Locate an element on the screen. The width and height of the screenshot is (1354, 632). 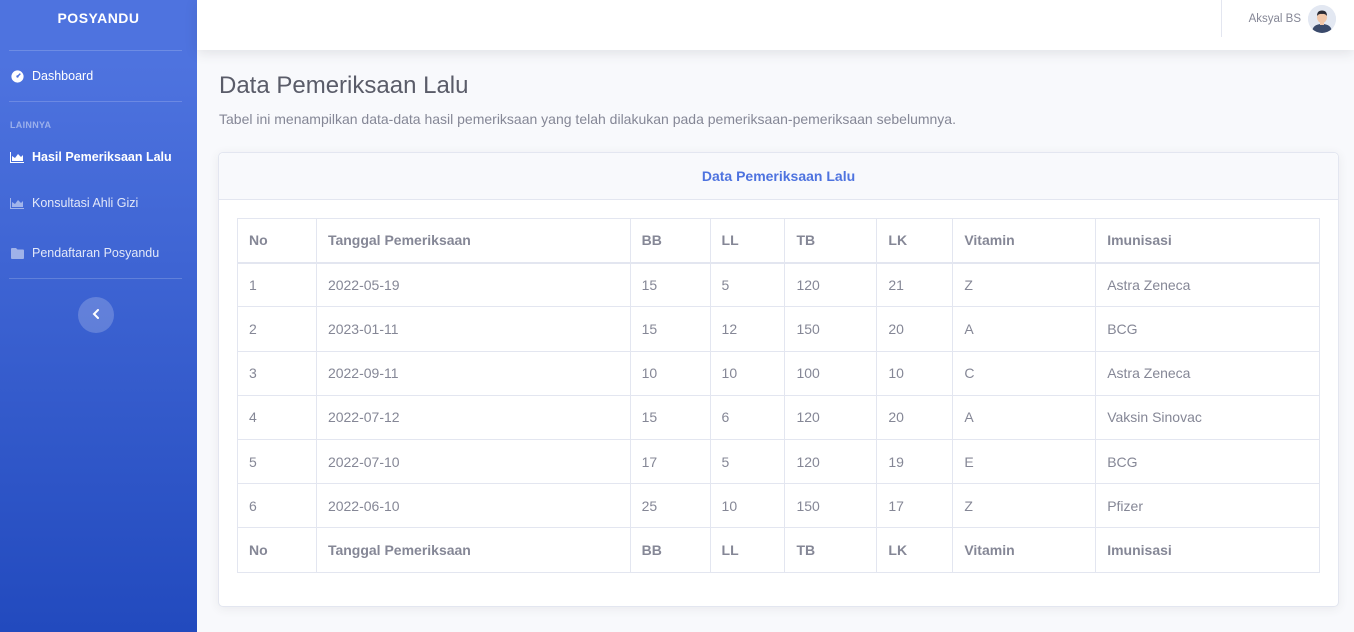
column-header: Imunisasi is located at coordinates (1207, 240).